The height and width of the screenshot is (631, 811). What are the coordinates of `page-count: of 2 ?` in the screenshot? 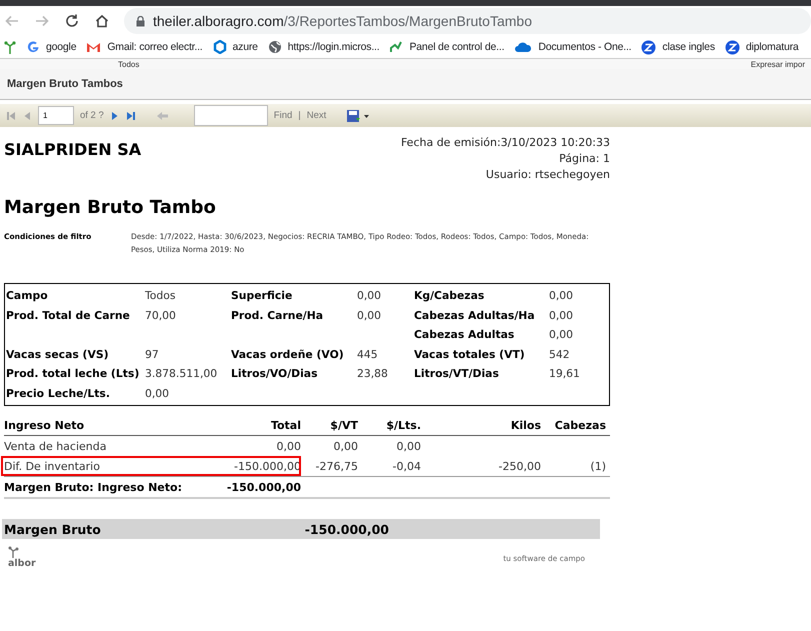 It's located at (92, 115).